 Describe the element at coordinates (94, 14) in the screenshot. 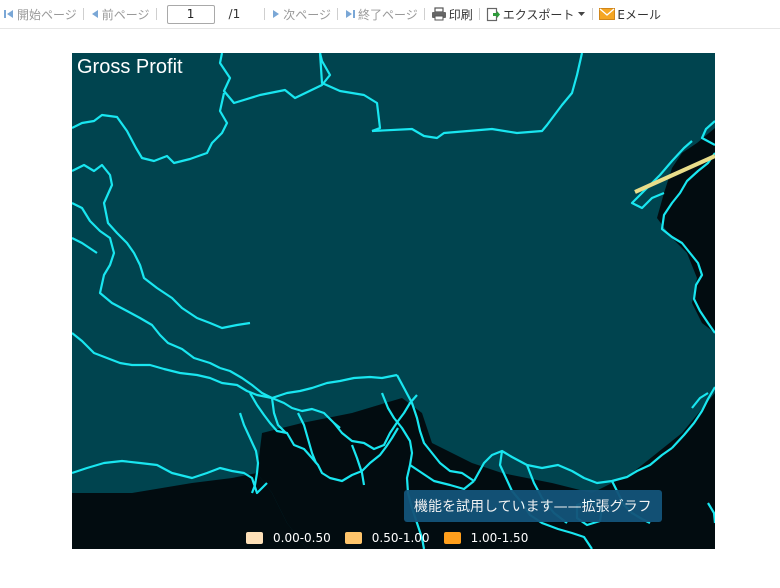

I see `prev-page-icon` at that location.